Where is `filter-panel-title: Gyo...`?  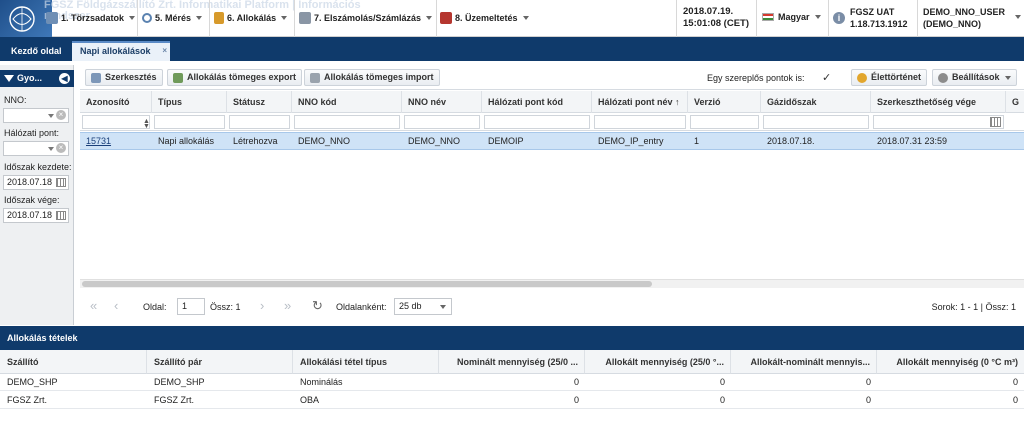
filter-panel-title: Gyo... is located at coordinates (30, 78).